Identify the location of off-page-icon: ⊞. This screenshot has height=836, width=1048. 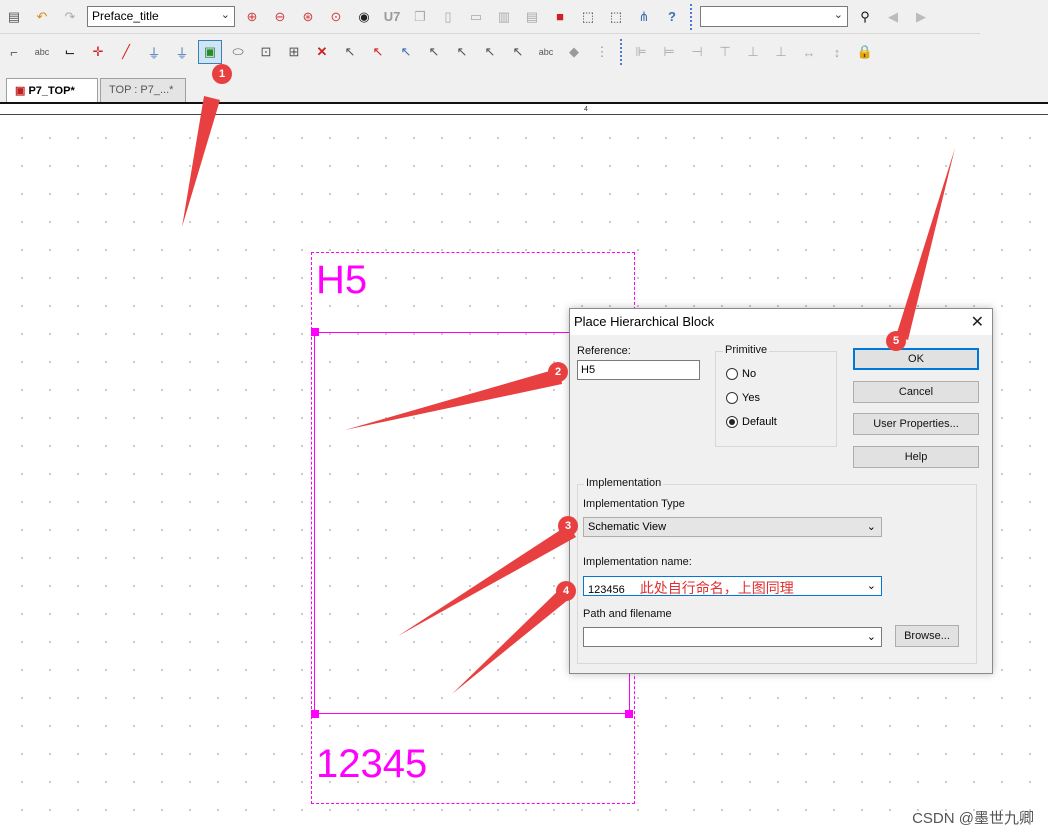
(294, 52).